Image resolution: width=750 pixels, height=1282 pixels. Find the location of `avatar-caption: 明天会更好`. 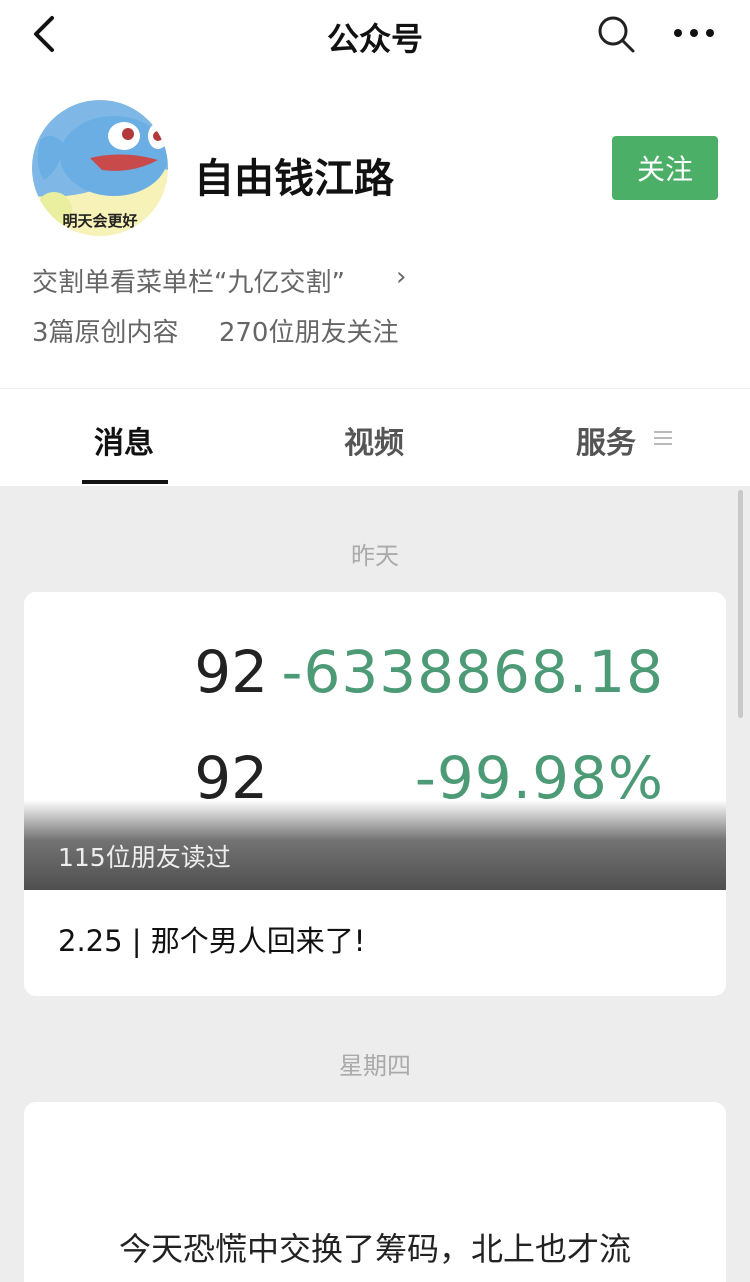

avatar-caption: 明天会更好 is located at coordinates (100, 221).